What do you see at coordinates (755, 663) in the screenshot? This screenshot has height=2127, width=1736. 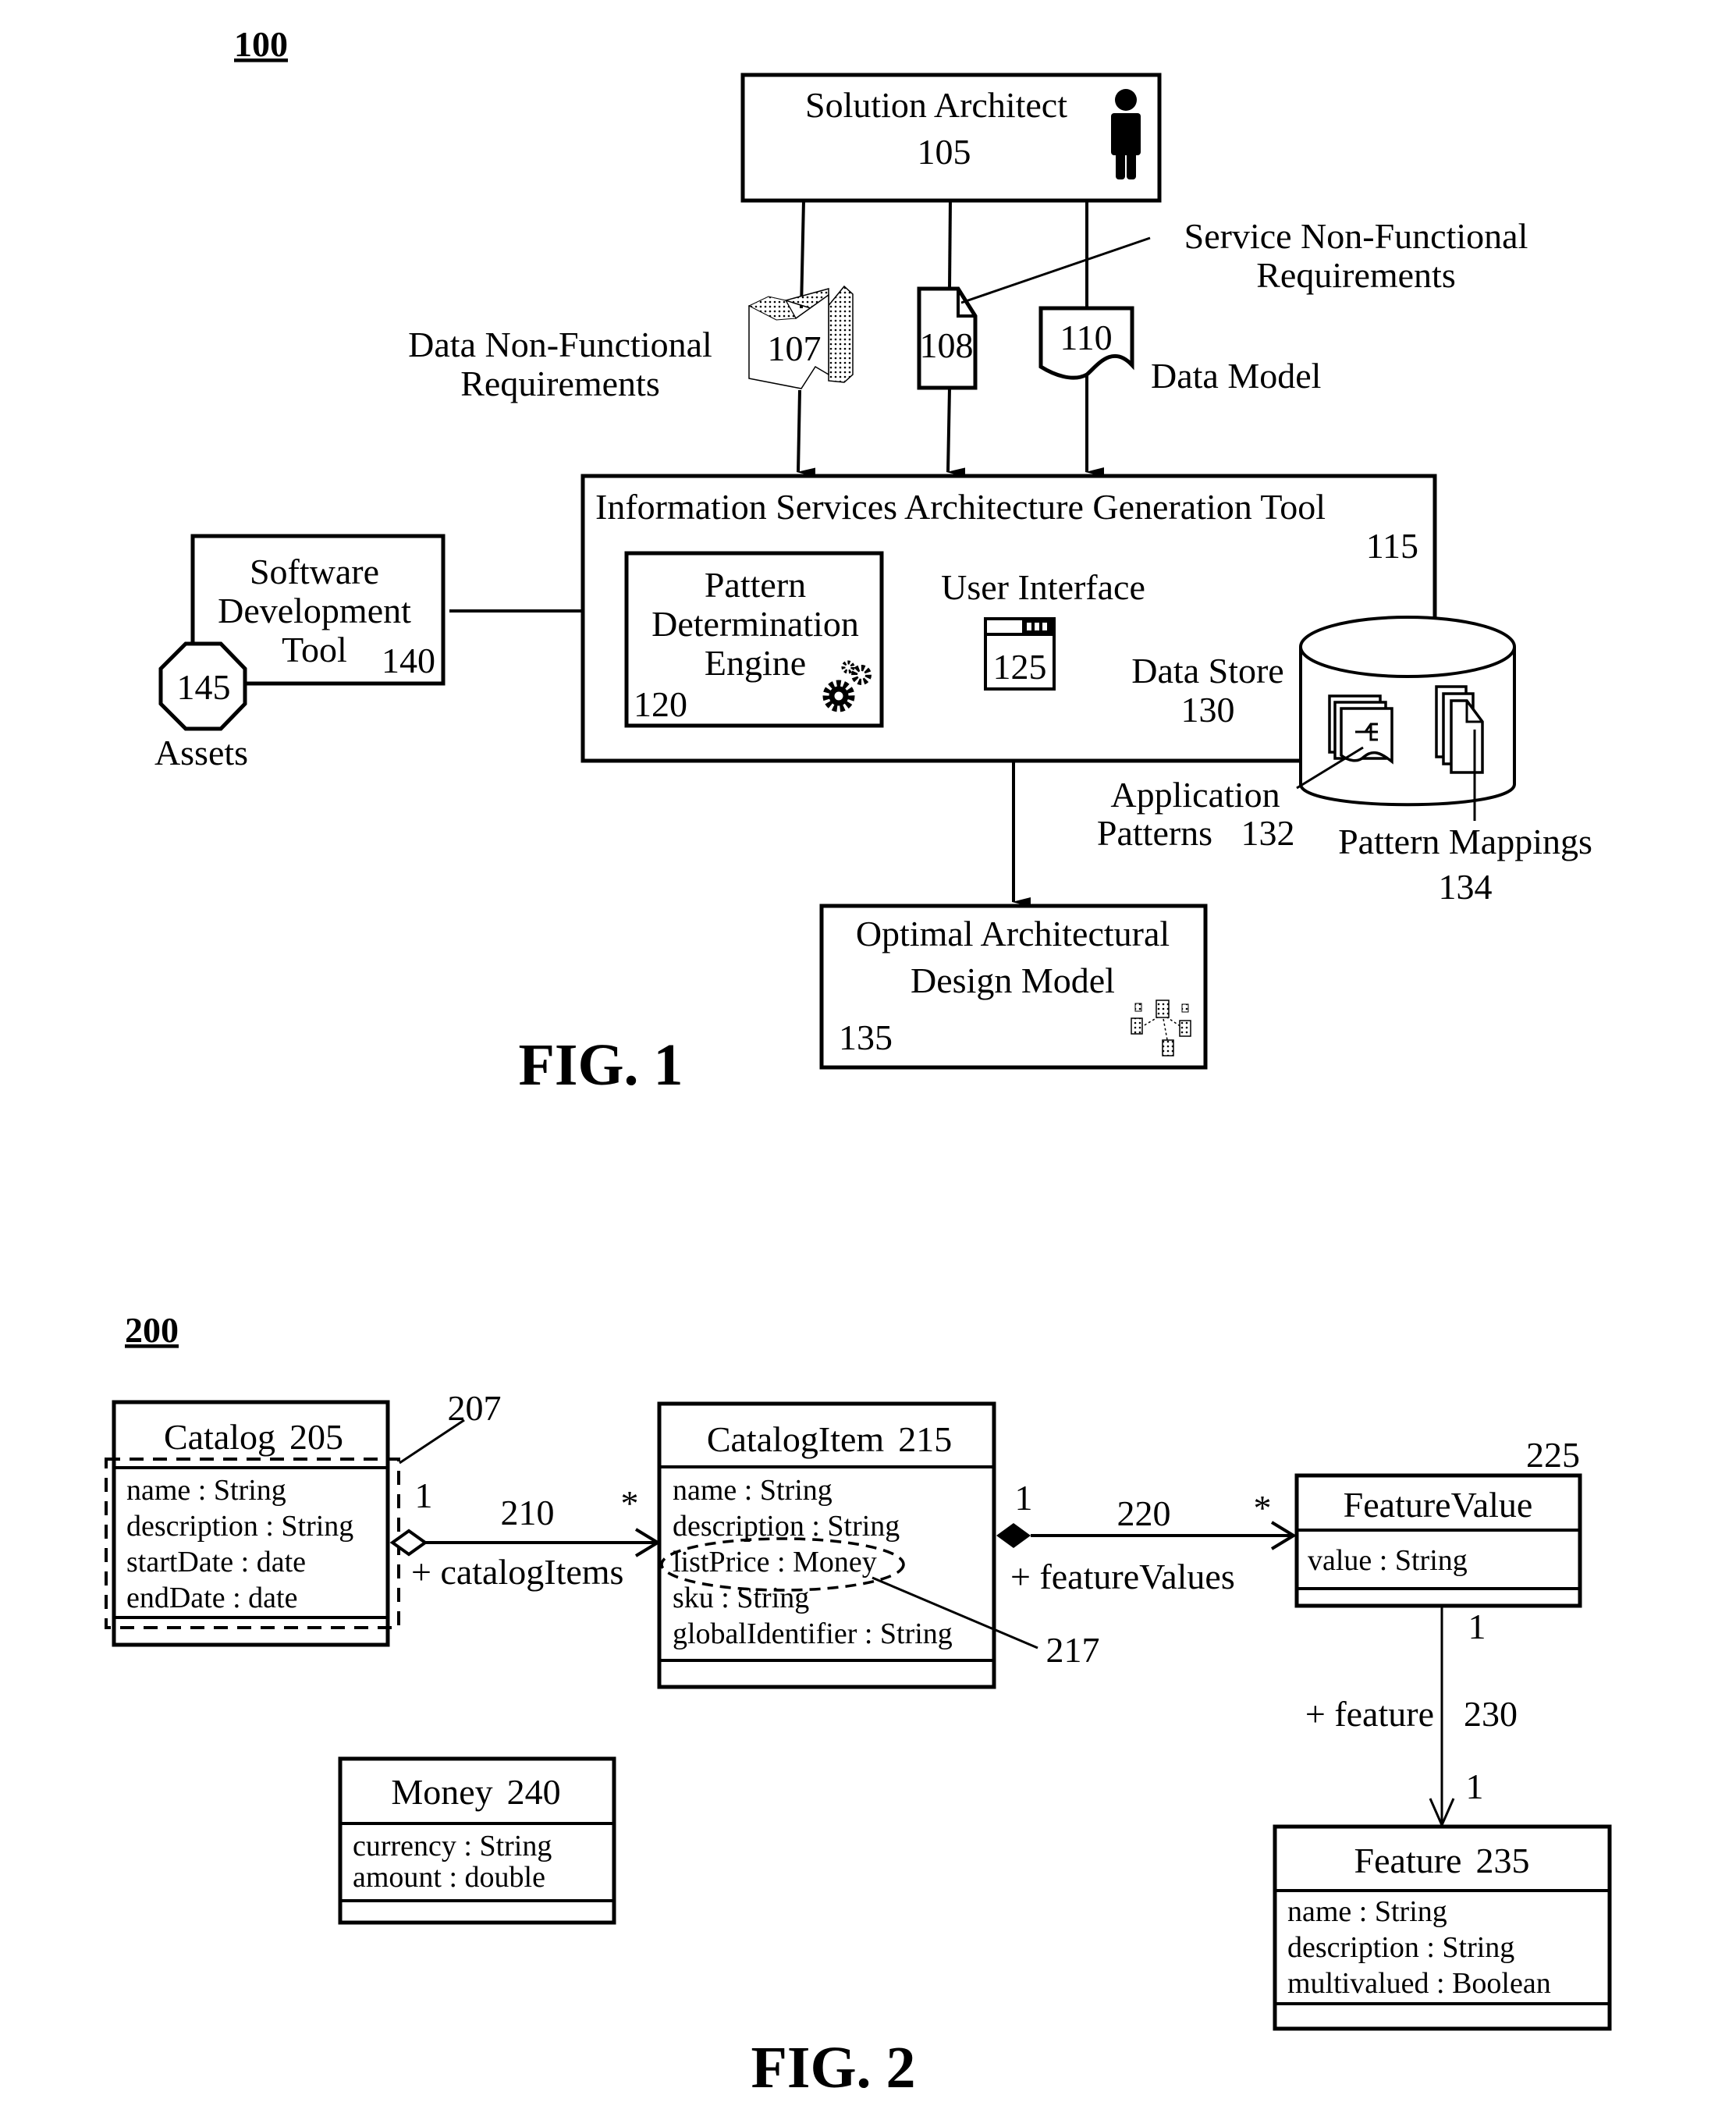 I see `engine-line3: Engine` at bounding box center [755, 663].